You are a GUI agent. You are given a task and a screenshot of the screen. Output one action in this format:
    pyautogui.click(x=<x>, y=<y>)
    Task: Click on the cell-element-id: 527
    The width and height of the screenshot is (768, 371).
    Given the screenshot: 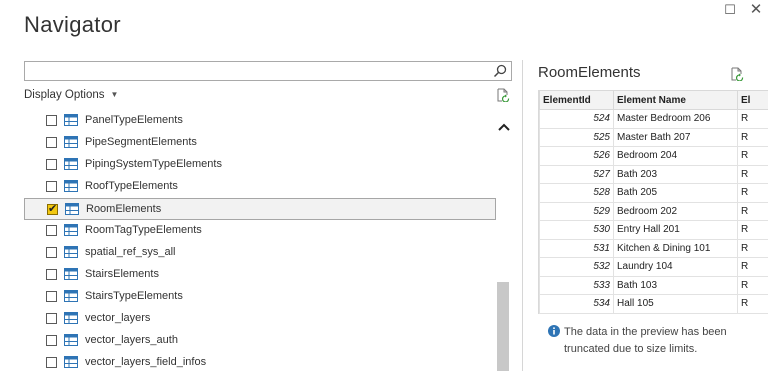 What is the action you would take?
    pyautogui.click(x=576, y=174)
    